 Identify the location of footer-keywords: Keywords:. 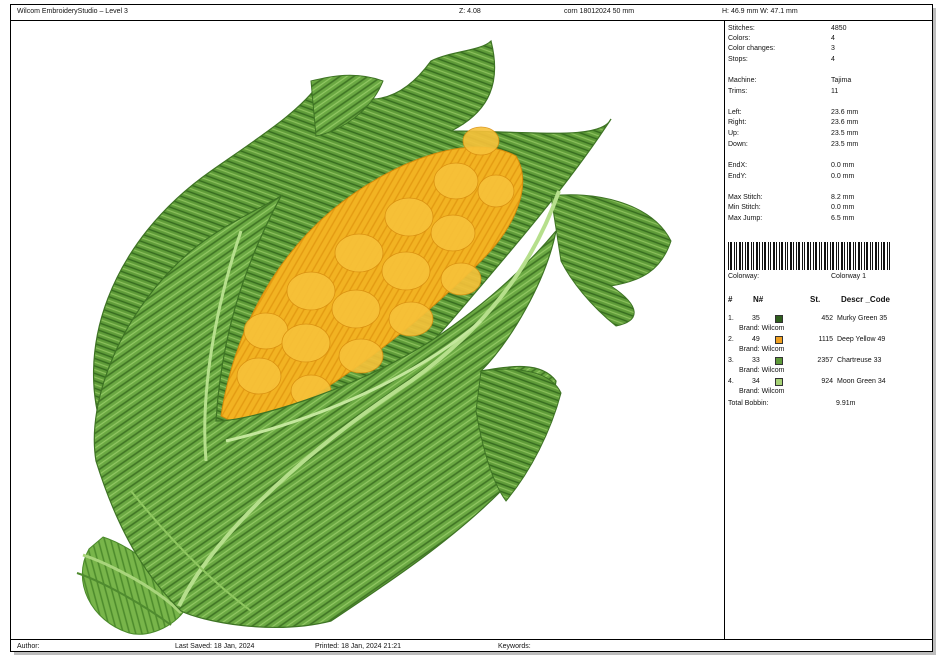
(514, 646).